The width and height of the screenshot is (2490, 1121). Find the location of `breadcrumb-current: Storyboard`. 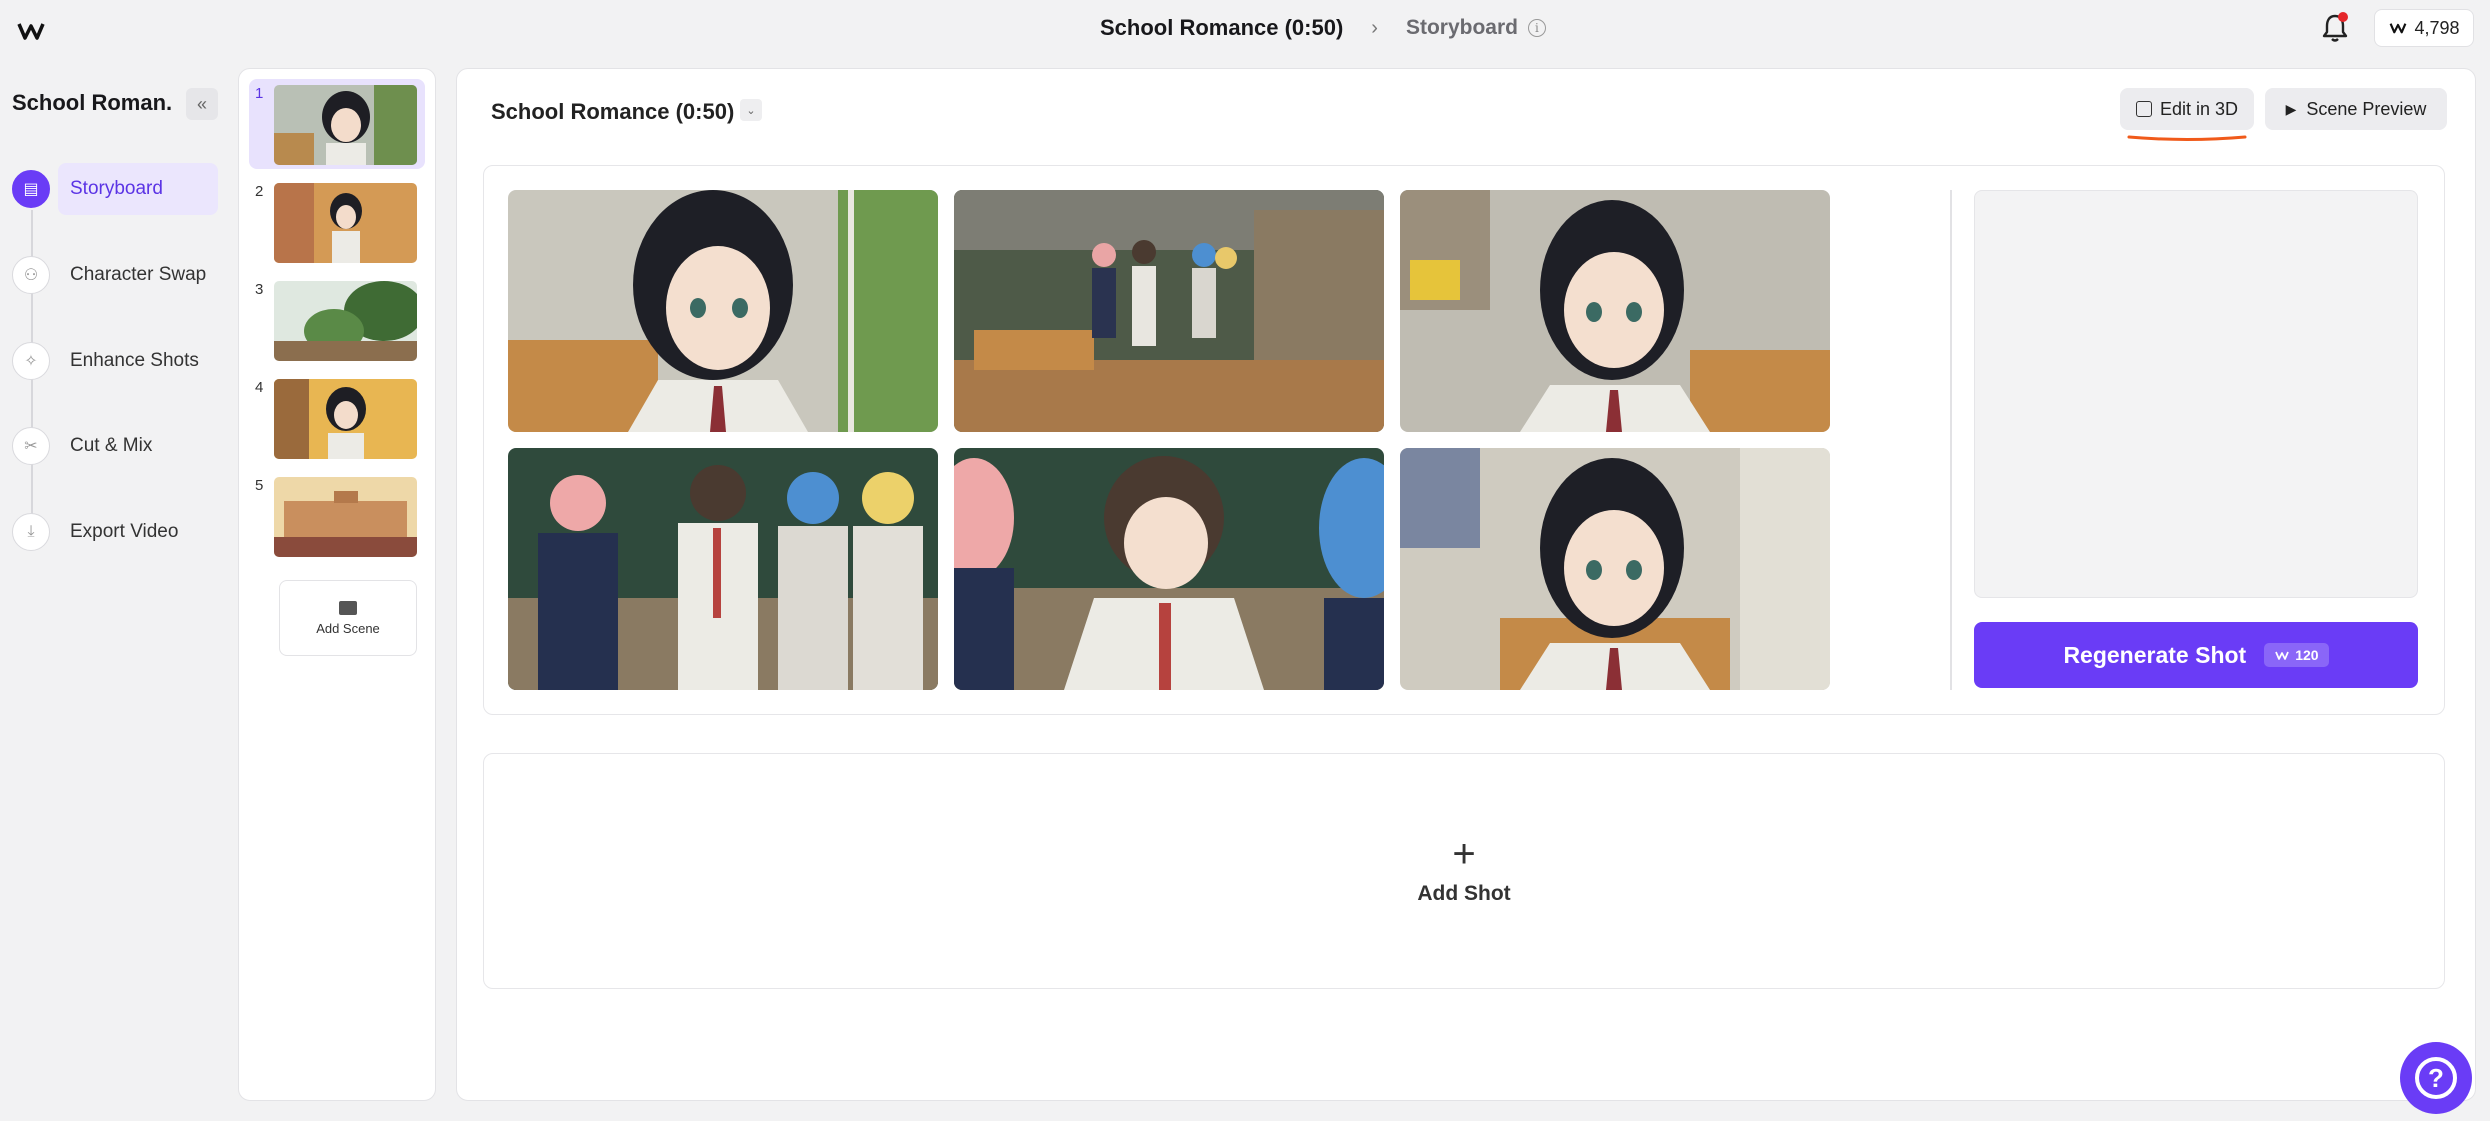

breadcrumb-current: Storyboard is located at coordinates (1462, 28).